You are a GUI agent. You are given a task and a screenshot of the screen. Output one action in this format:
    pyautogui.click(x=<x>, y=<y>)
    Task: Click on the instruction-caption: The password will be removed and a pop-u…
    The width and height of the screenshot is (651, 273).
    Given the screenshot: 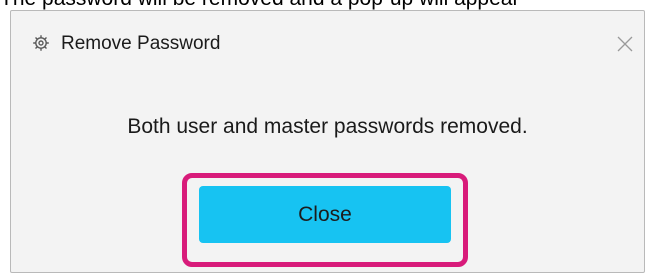 What is the action you would take?
    pyautogui.click(x=325, y=5)
    